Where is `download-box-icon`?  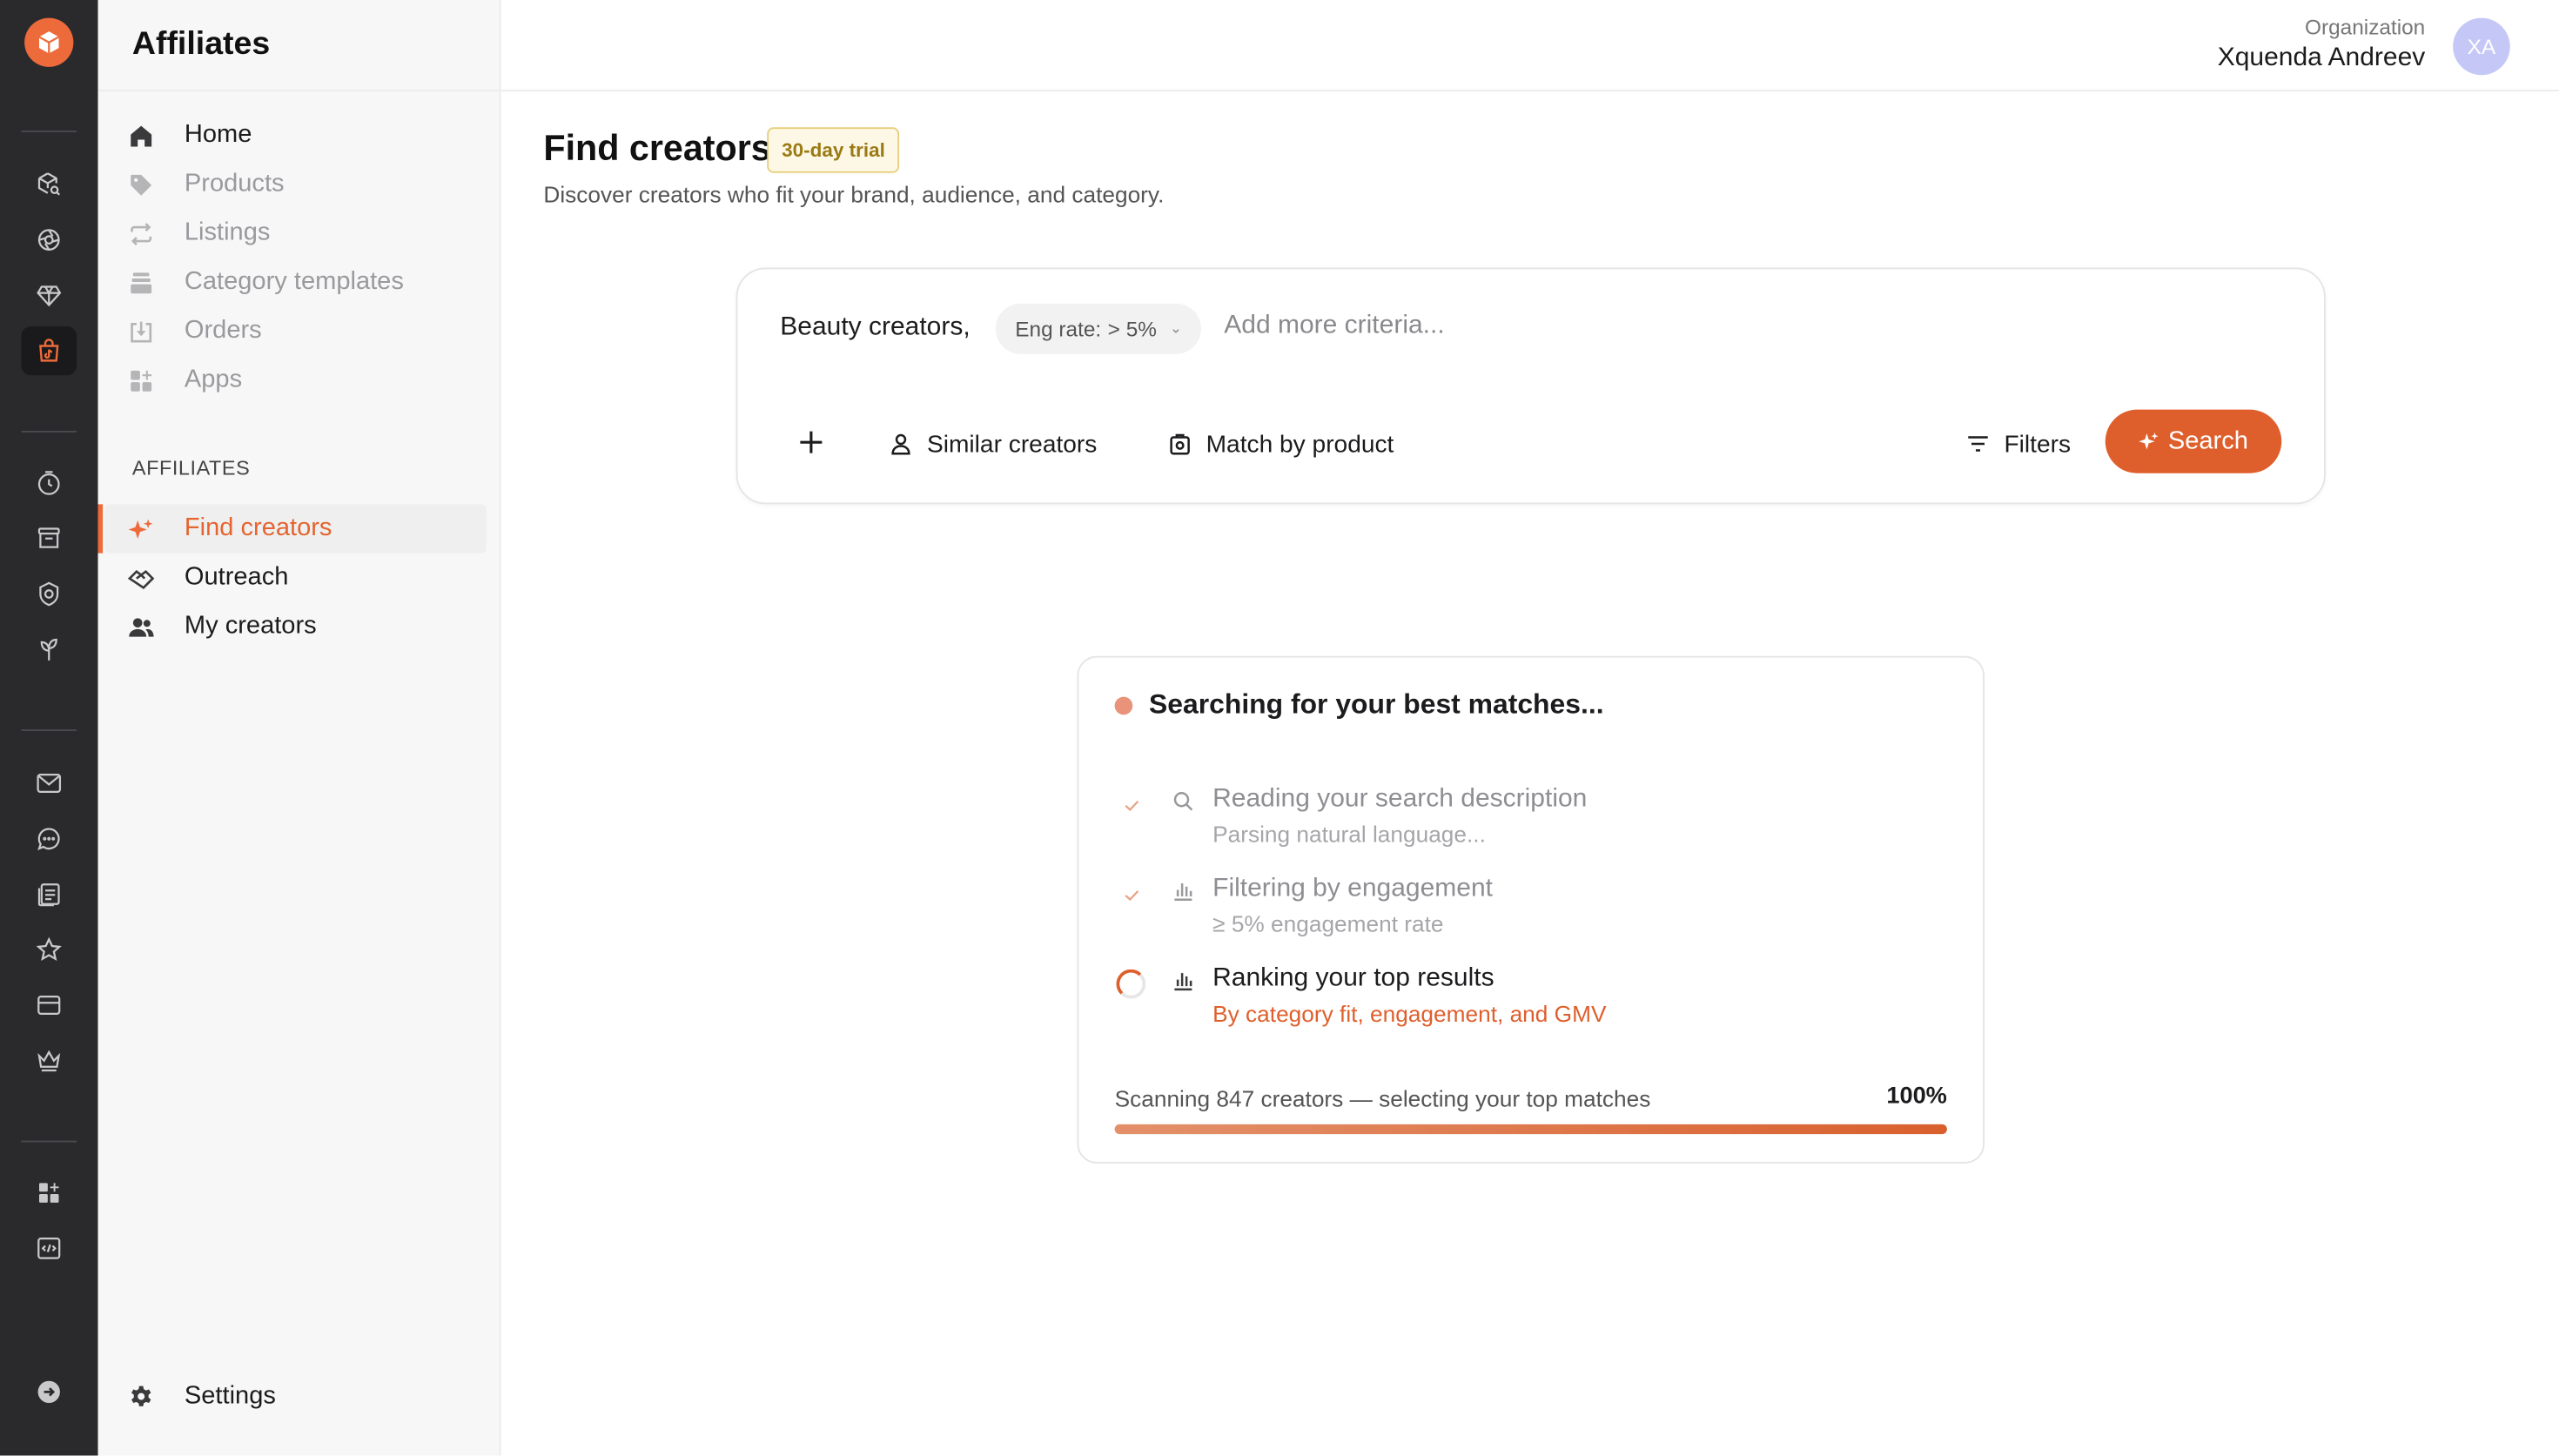 download-box-icon is located at coordinates (141, 331).